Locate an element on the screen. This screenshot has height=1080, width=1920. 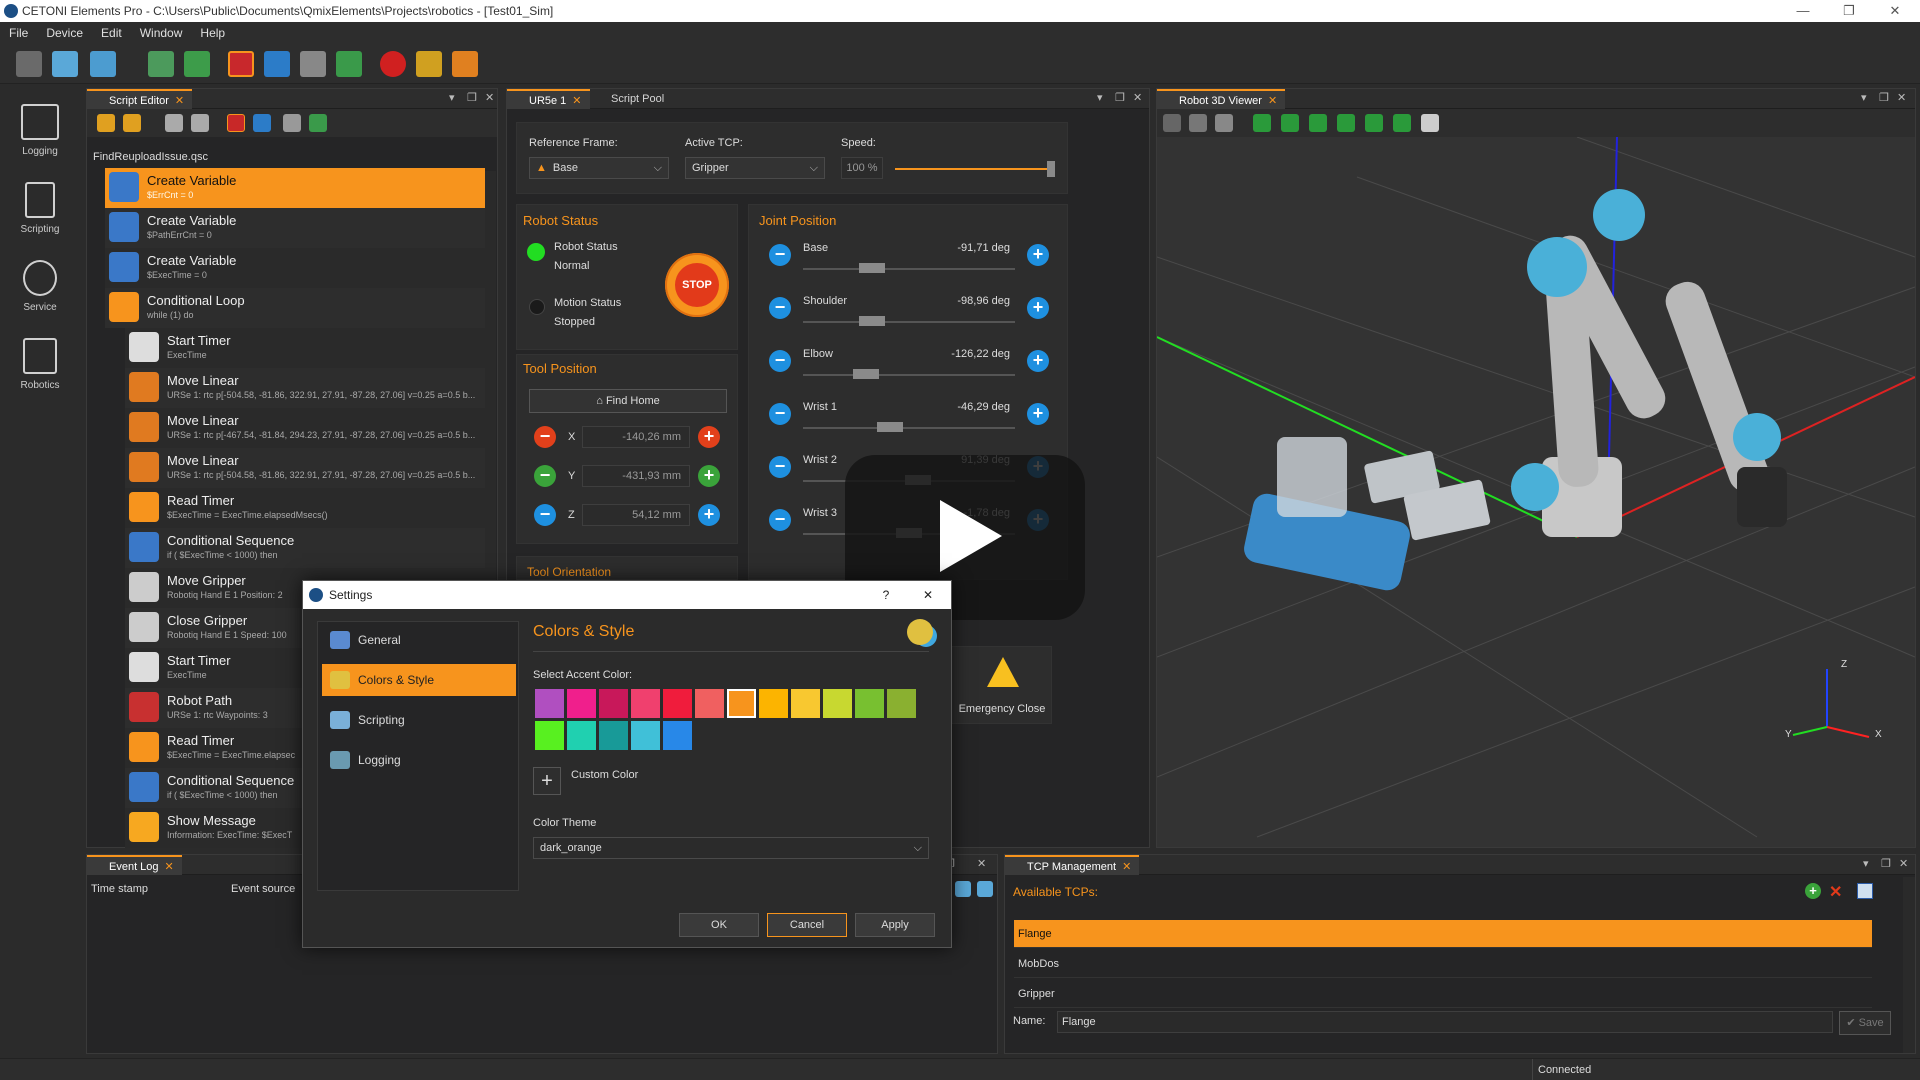
cancel-button: Cancel is located at coordinates (807, 925).